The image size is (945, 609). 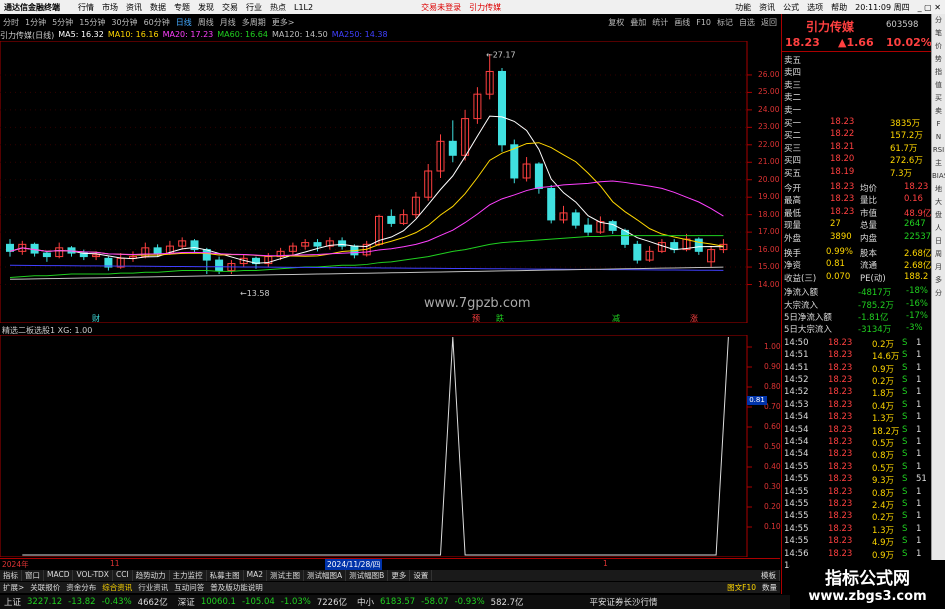 I want to click on tick-row: 14:54 18.23 0.5万 S 1, so click(x=857, y=443).